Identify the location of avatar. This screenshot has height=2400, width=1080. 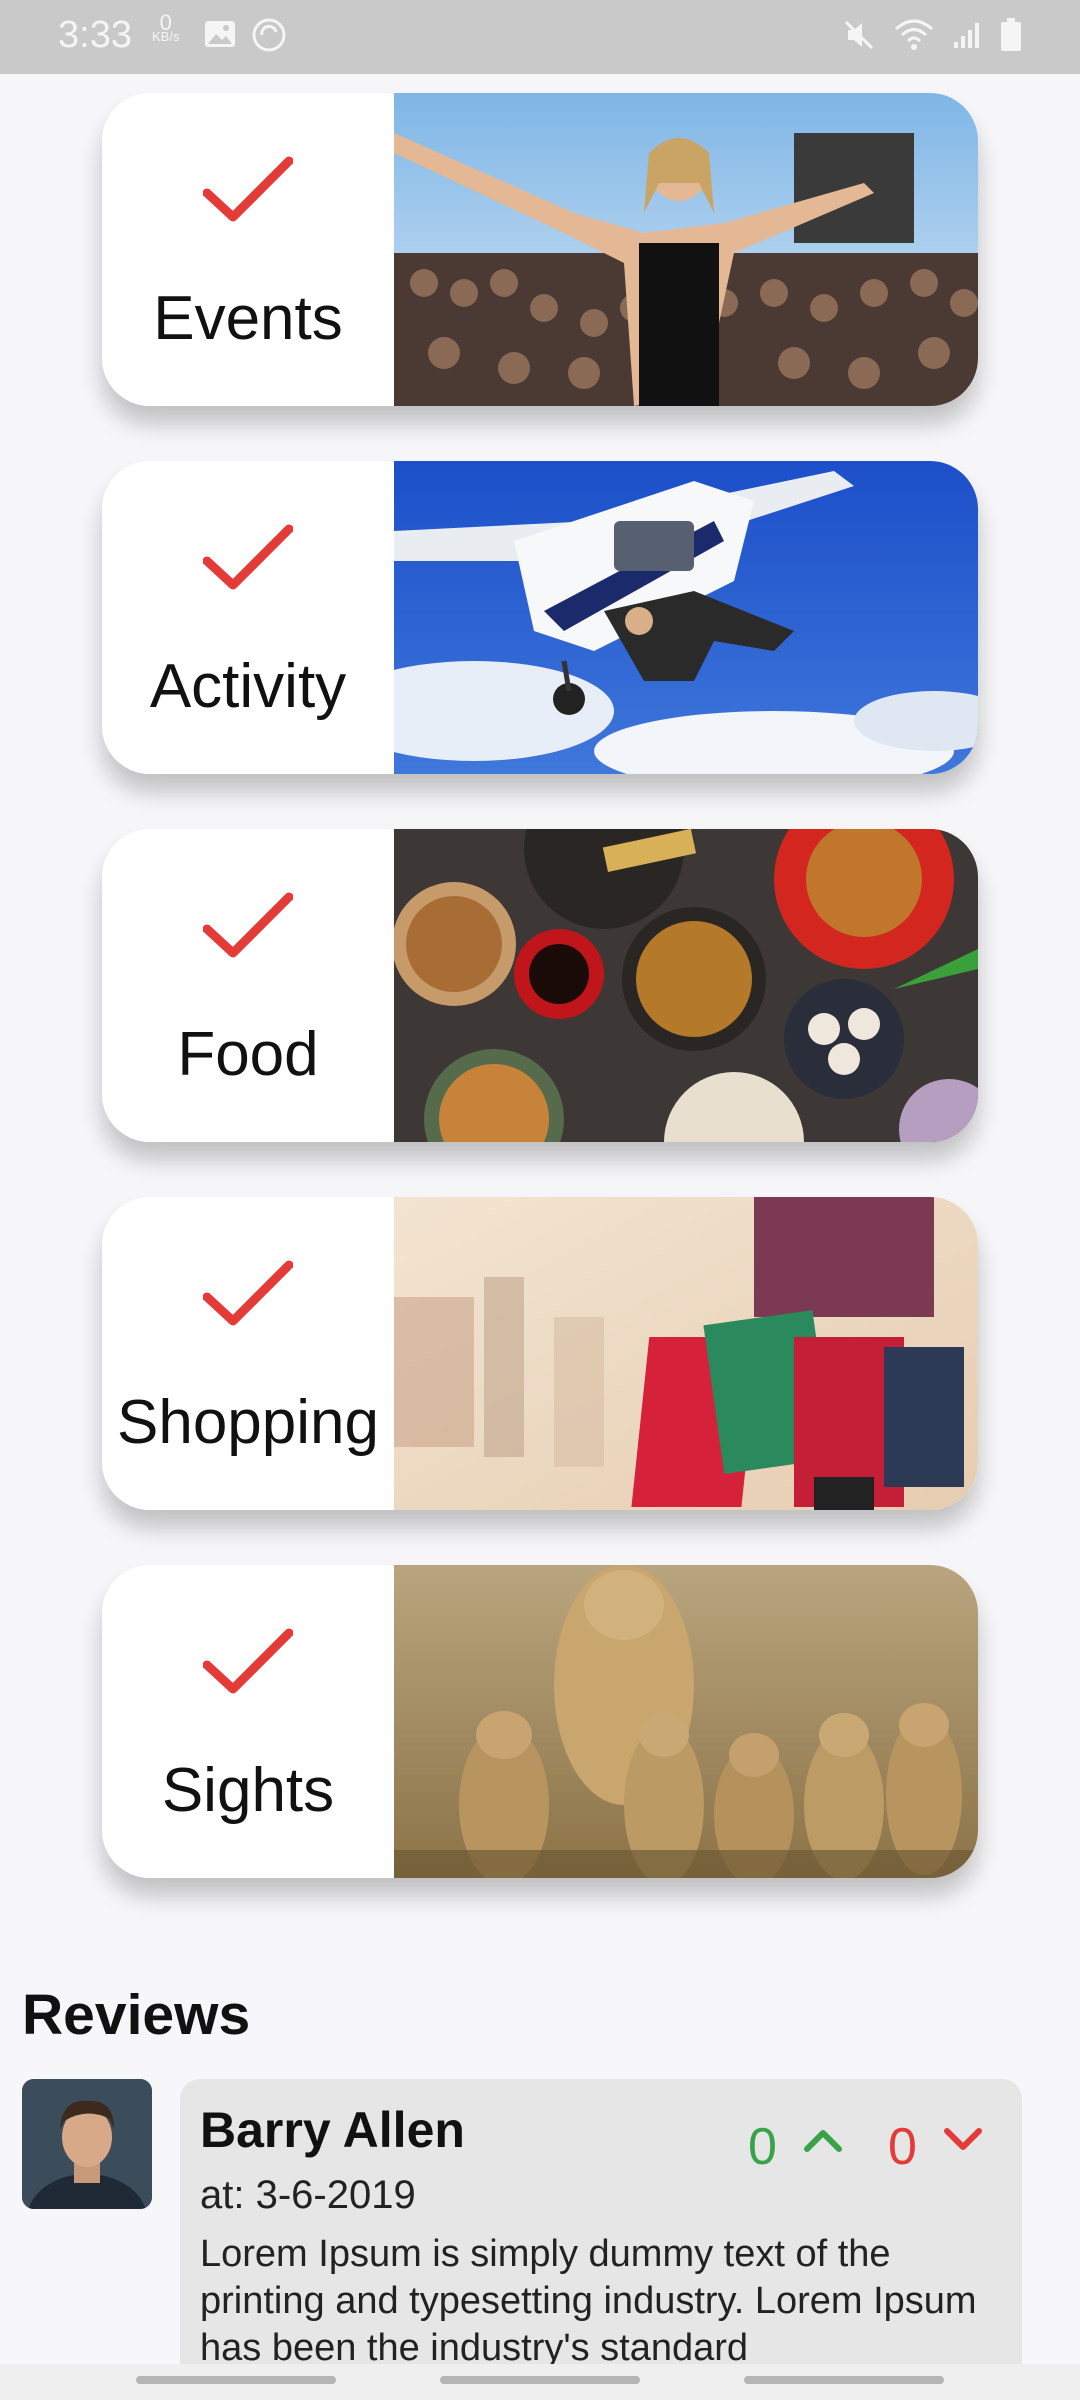
(87, 2144).